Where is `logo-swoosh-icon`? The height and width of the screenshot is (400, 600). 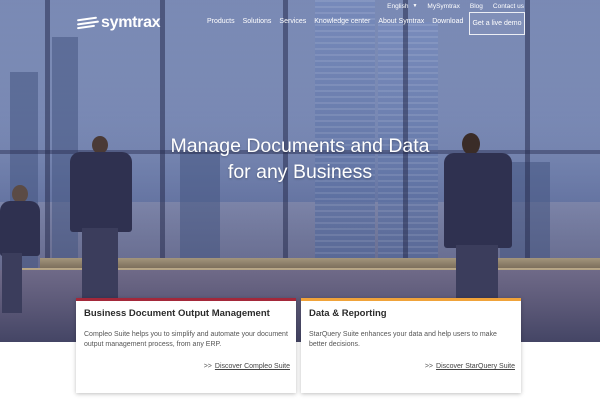 logo-swoosh-icon is located at coordinates (88, 23).